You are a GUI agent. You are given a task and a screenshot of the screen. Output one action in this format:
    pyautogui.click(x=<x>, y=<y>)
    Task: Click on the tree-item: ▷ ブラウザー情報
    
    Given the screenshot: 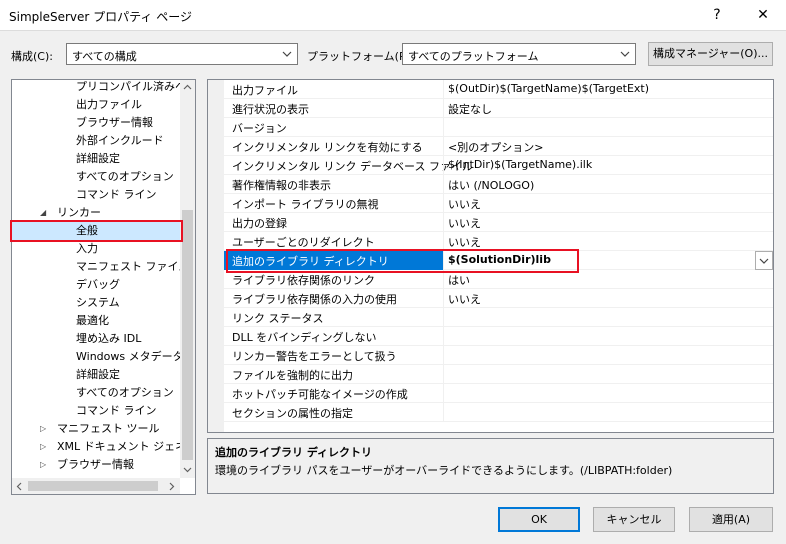 What is the action you would take?
    pyautogui.click(x=96, y=465)
    